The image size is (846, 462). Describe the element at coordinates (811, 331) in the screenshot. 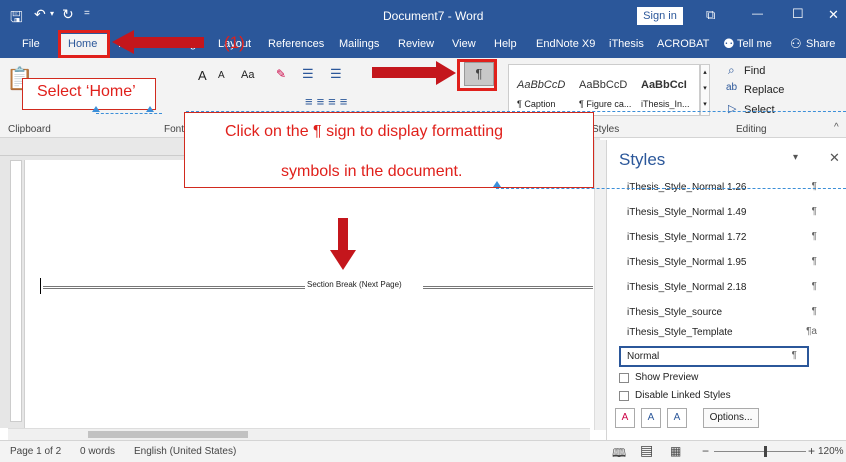

I see `linked-style-icon: ¶a` at that location.